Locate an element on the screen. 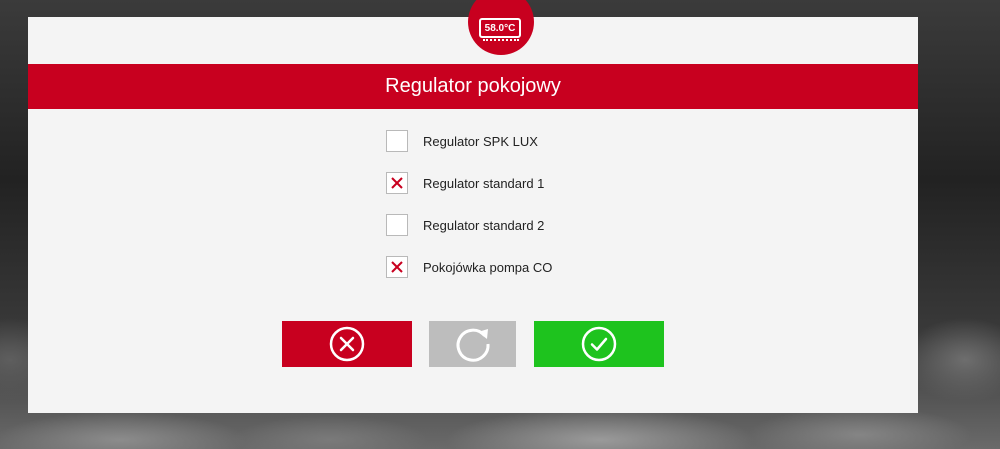  dialog-title-bar: Regulator pokojowy is located at coordinates (473, 86).